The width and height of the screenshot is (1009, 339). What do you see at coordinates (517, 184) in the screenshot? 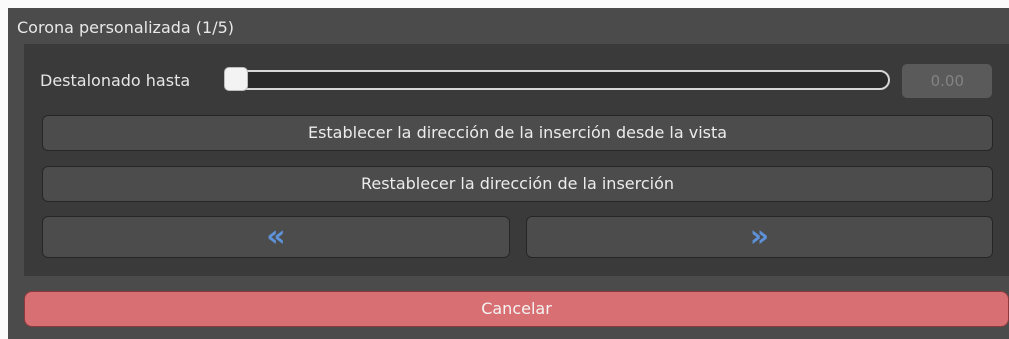
I see `reset-insertion-direction-button: Restablecer la dirección de la inserción` at bounding box center [517, 184].